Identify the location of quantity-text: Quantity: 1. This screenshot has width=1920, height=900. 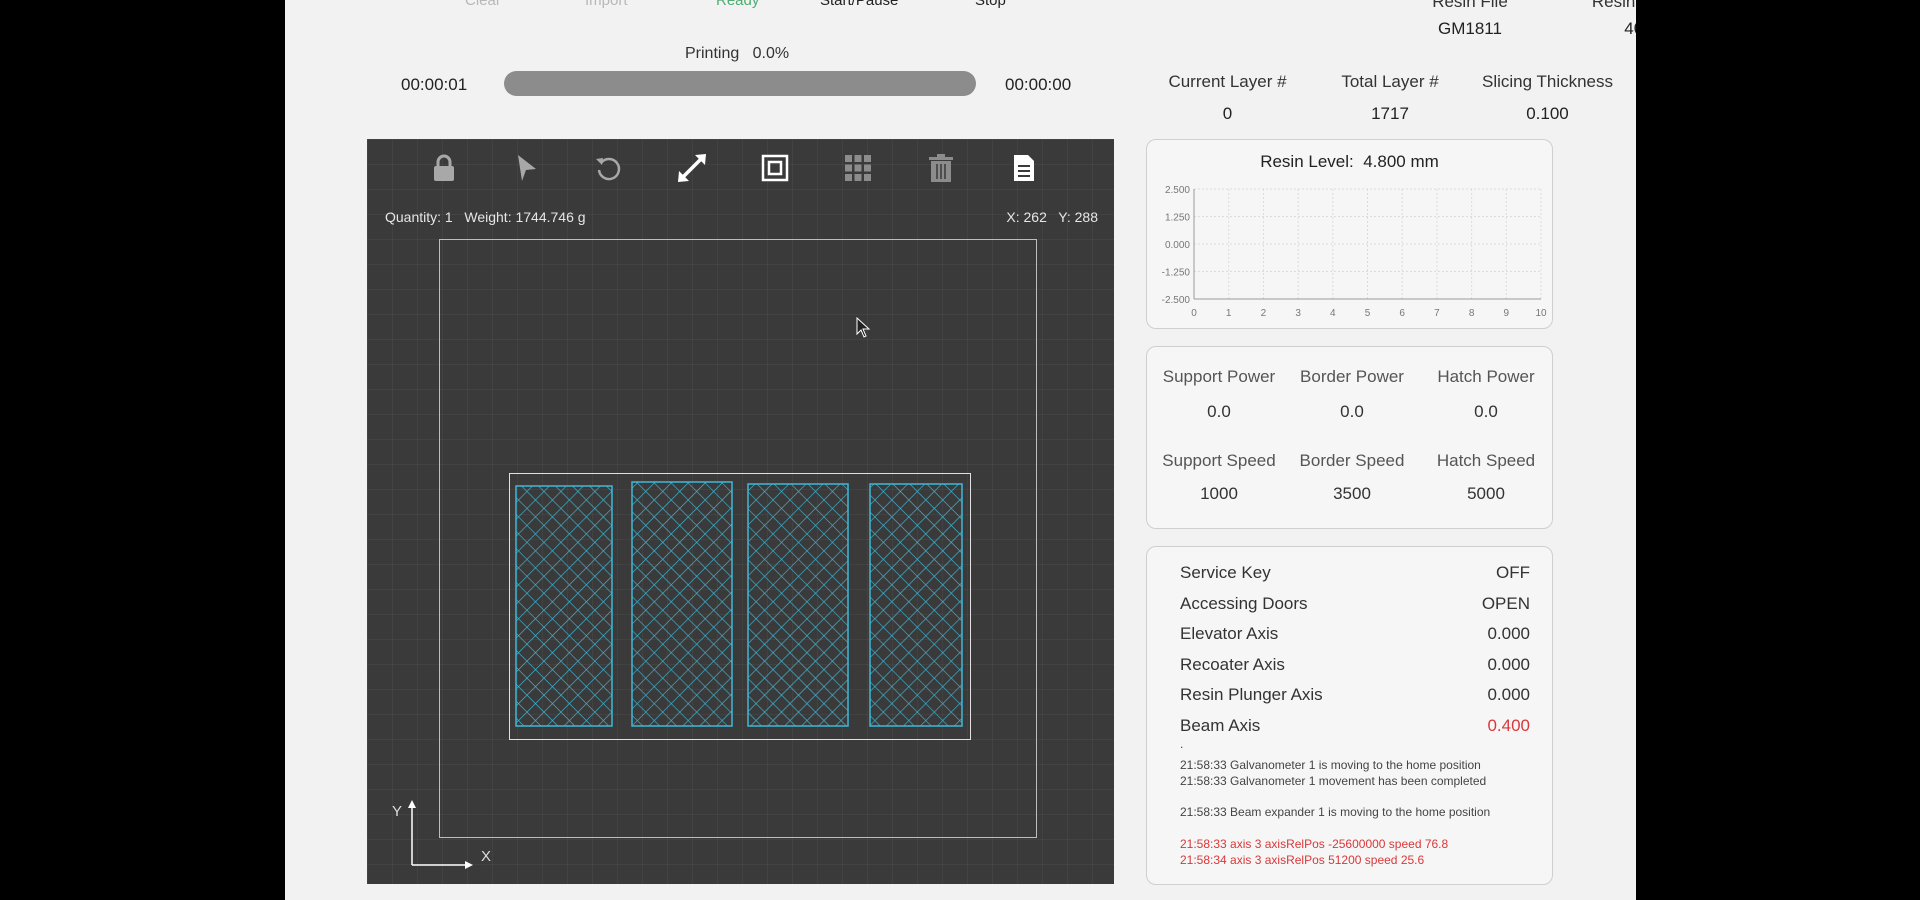
(419, 217).